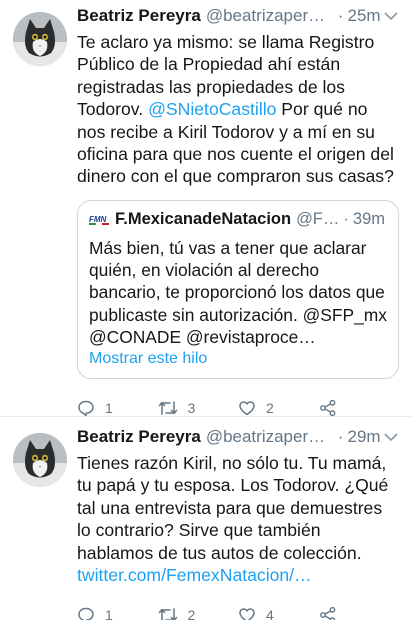  I want to click on show-thread-link: Mostrar este hilo, so click(238, 359).